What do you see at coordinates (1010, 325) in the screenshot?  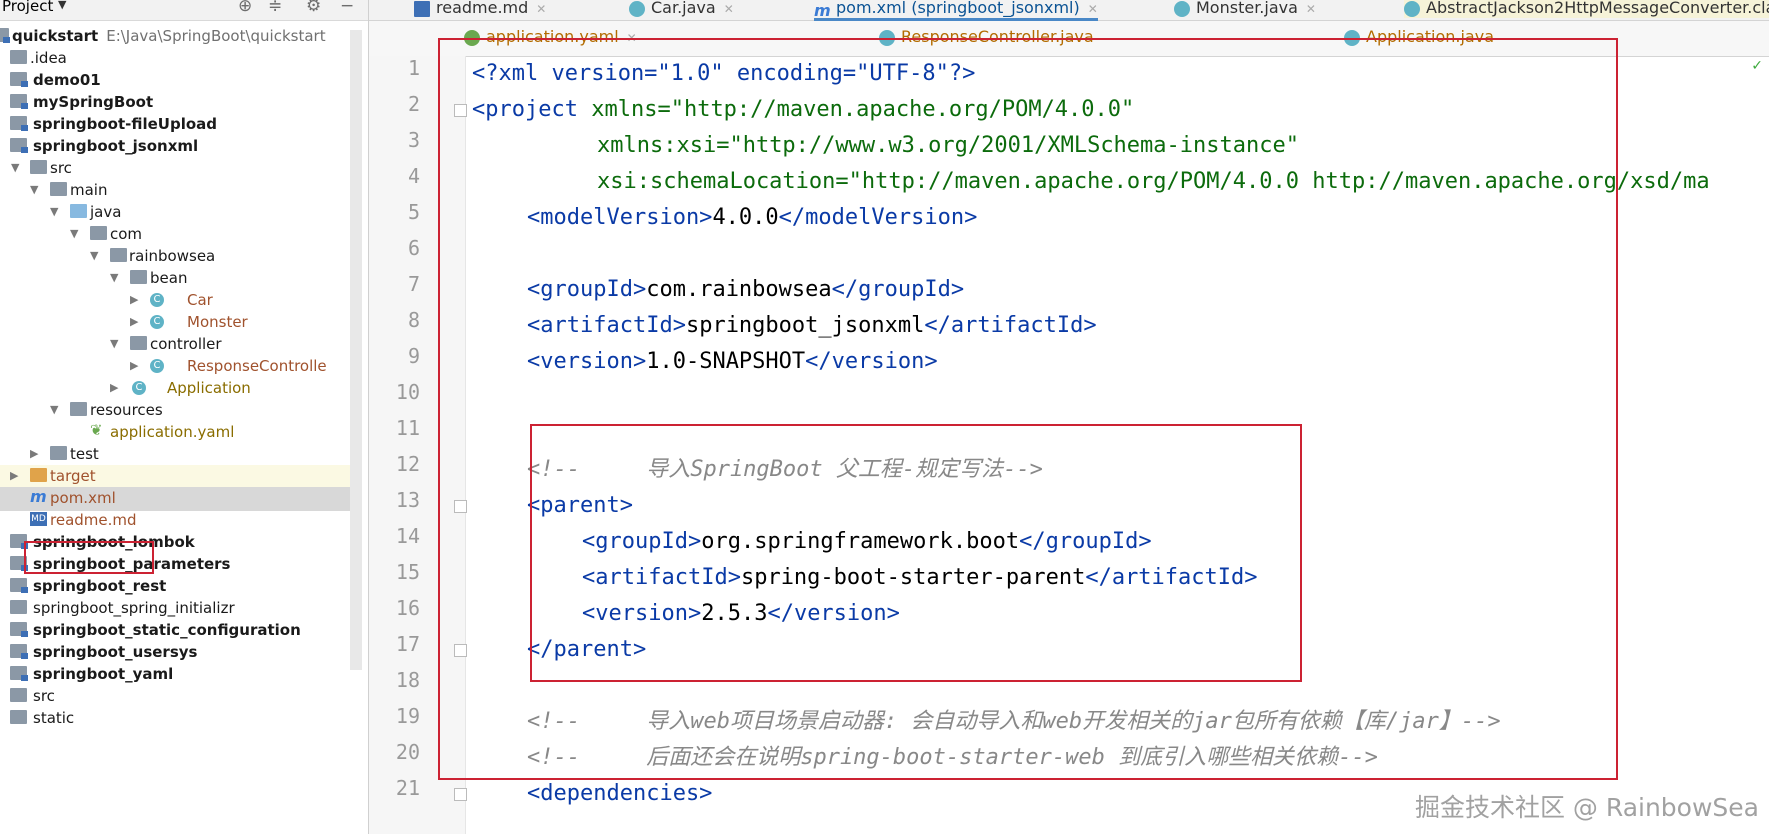 I see `xml-tag: </artifactId>` at bounding box center [1010, 325].